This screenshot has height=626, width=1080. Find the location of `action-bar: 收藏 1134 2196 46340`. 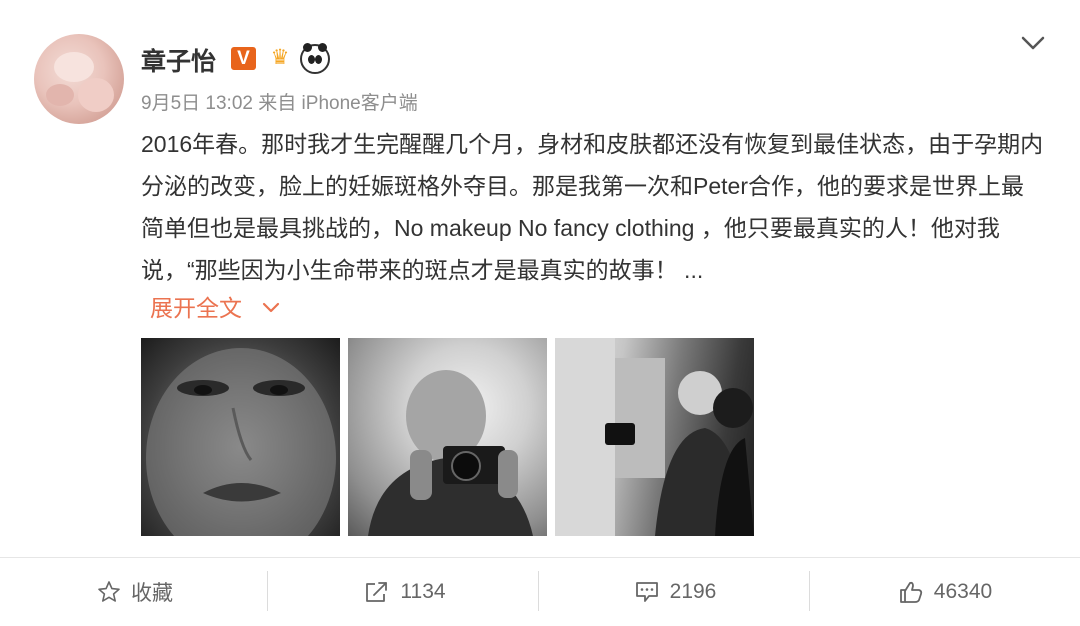

action-bar: 收藏 1134 2196 46340 is located at coordinates (540, 592).